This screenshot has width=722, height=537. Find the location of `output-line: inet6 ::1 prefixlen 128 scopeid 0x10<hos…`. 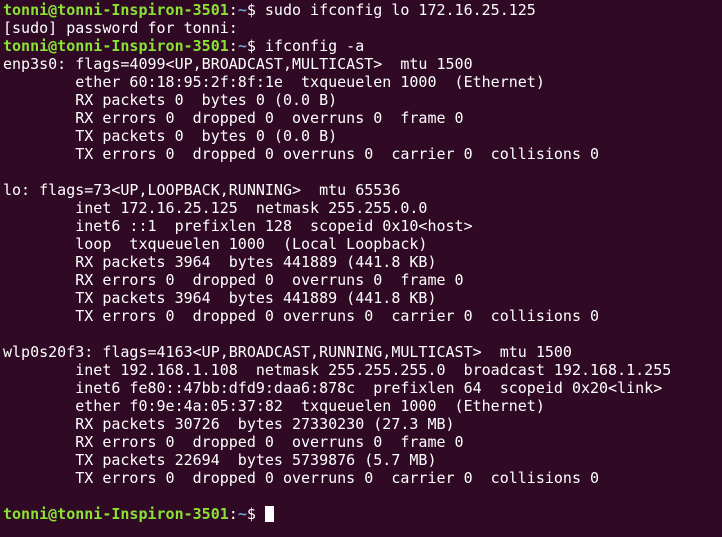

output-line: inet6 ::1 prefixlen 128 scopeid 0x10<hos… is located at coordinates (238, 226).